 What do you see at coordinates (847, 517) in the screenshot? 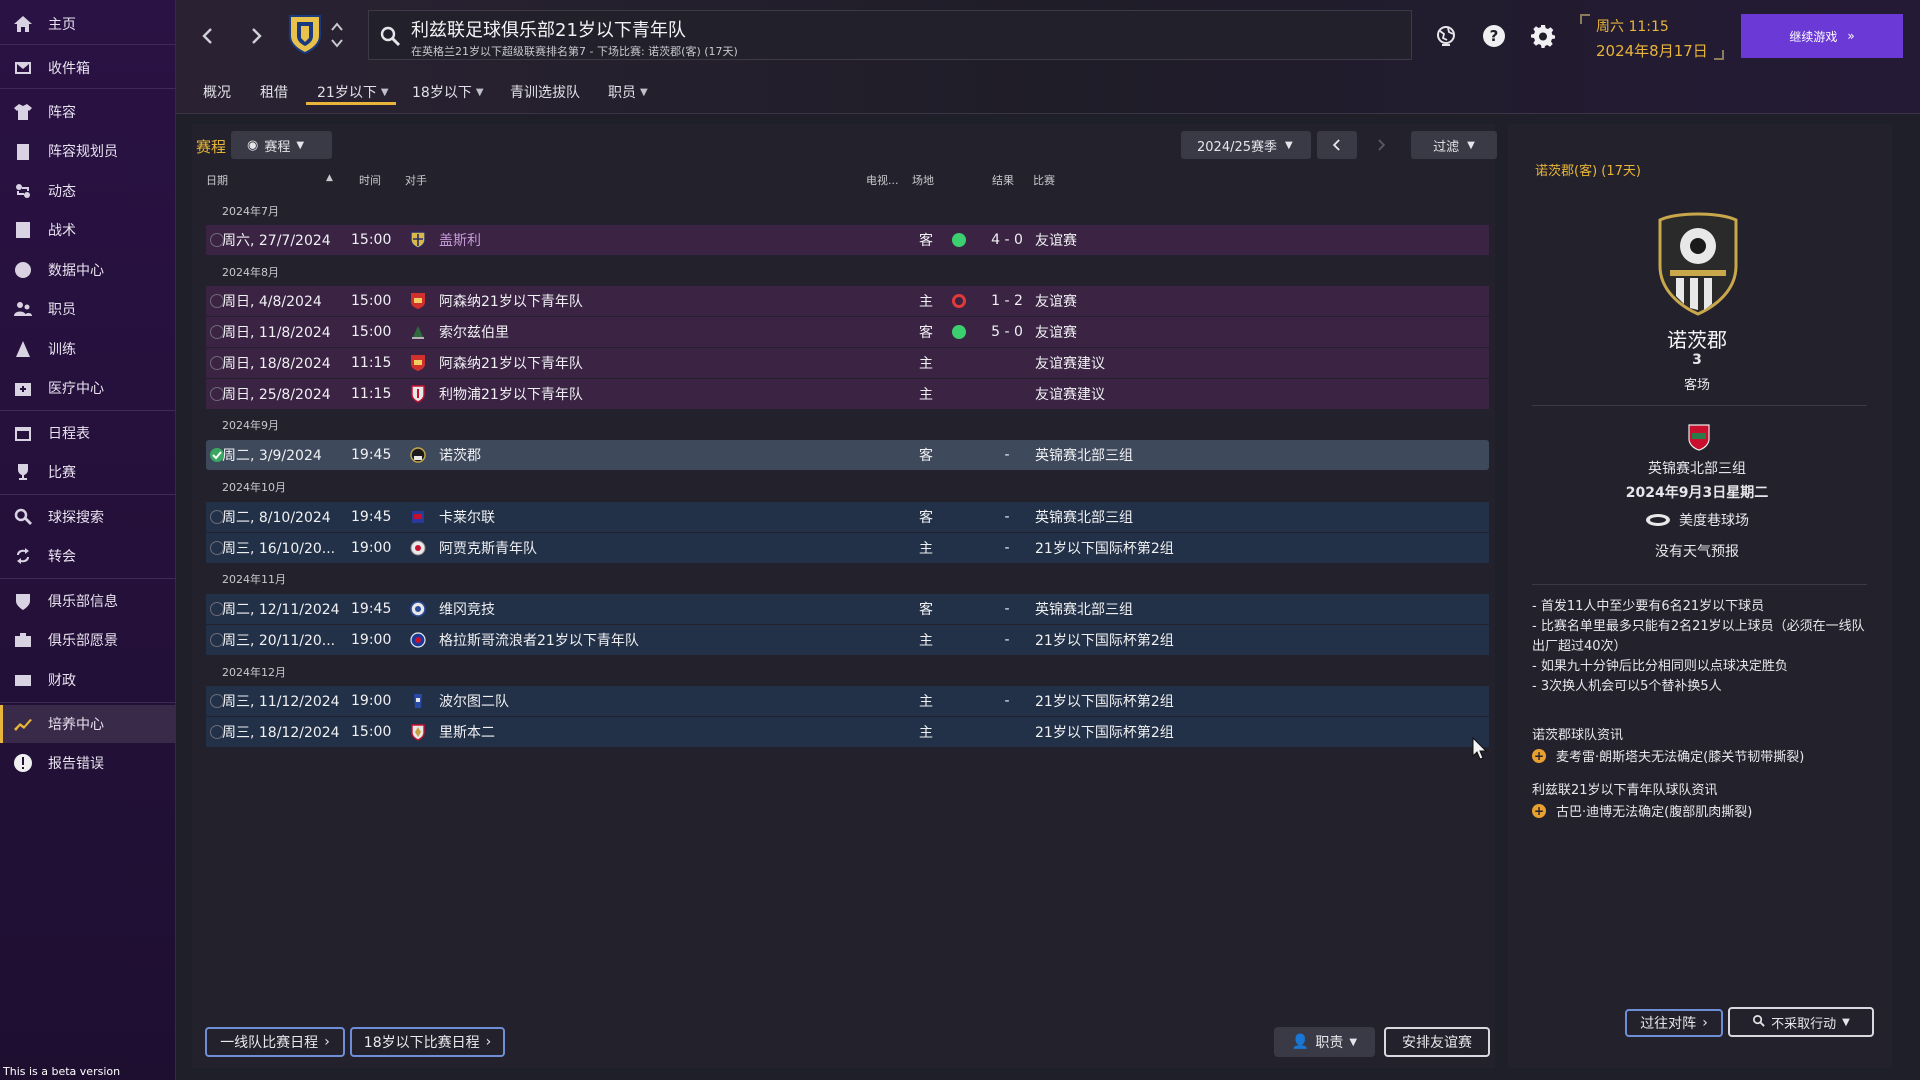
I see `fixture-row: 周二, 8/10/2024 19:45 卡莱尔联 客 - 英锦赛北部三组` at bounding box center [847, 517].